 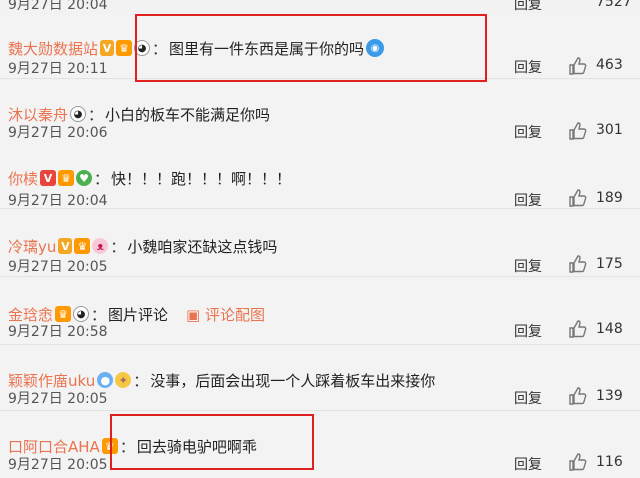 What do you see at coordinates (293, 380) in the screenshot?
I see `comment-text: 没事，后面会出现一个人踩着板车出来接你` at bounding box center [293, 380].